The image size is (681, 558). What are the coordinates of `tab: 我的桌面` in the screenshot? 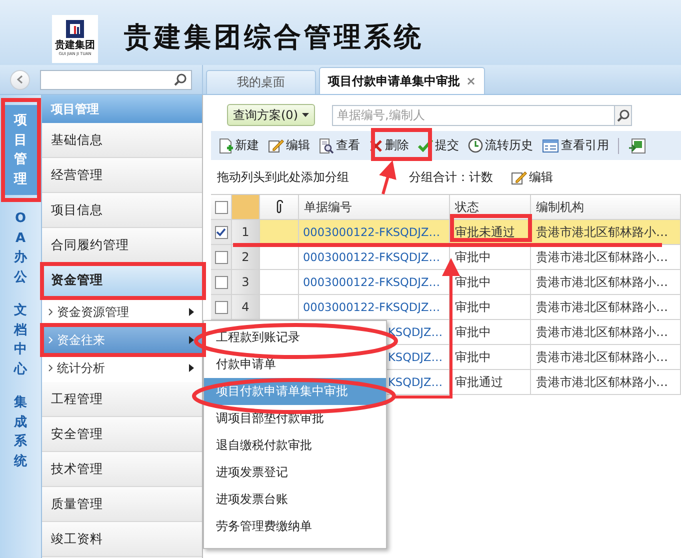 It's located at (261, 82).